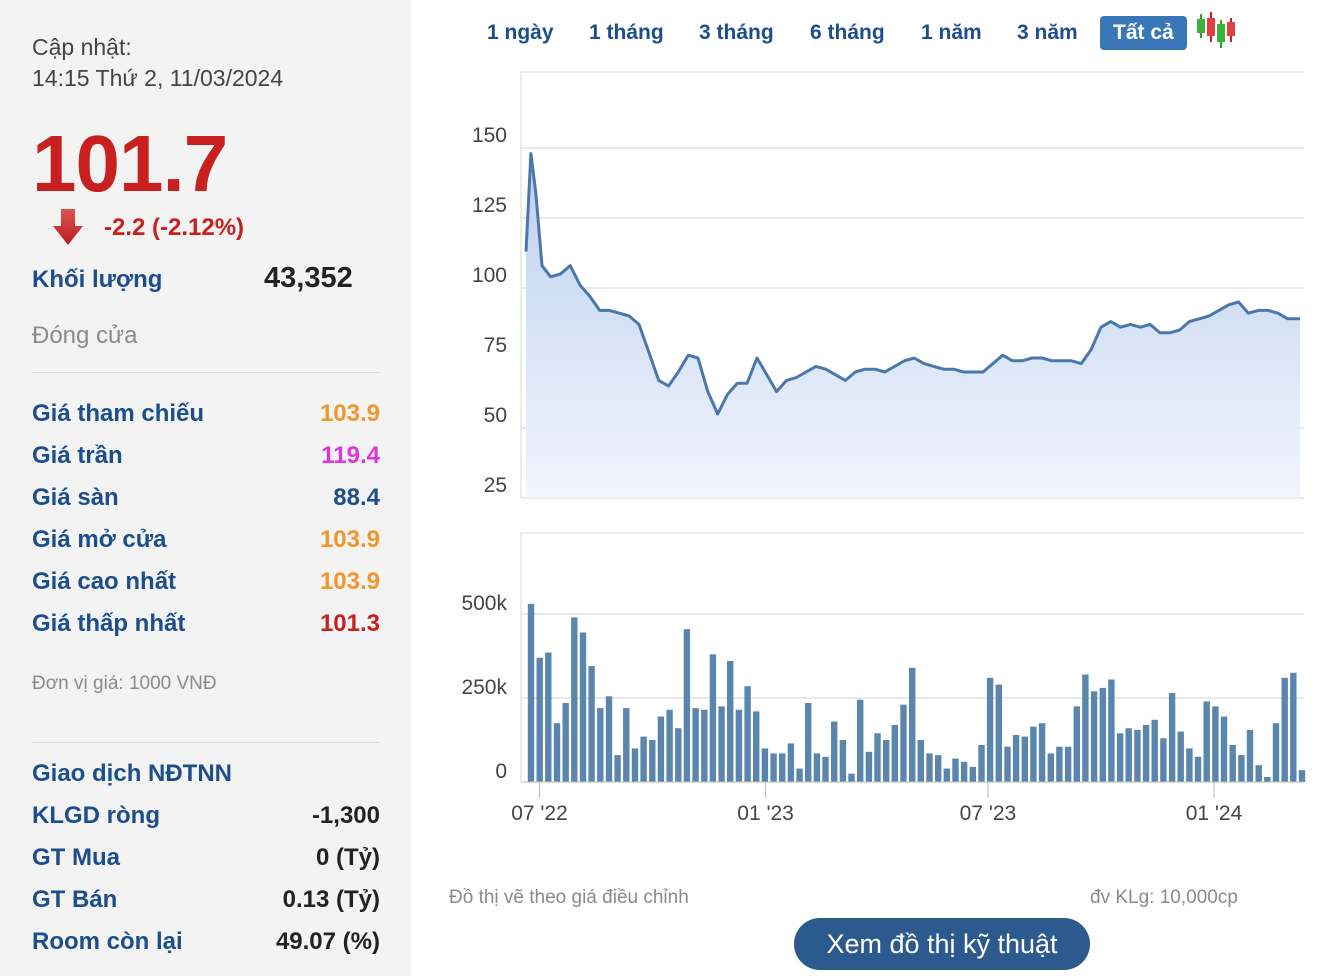 Image resolution: width=1322 pixels, height=976 pixels. I want to click on adjusted-price-note: Đồ thị vẽ theo giá điều chỉnh, so click(569, 897).